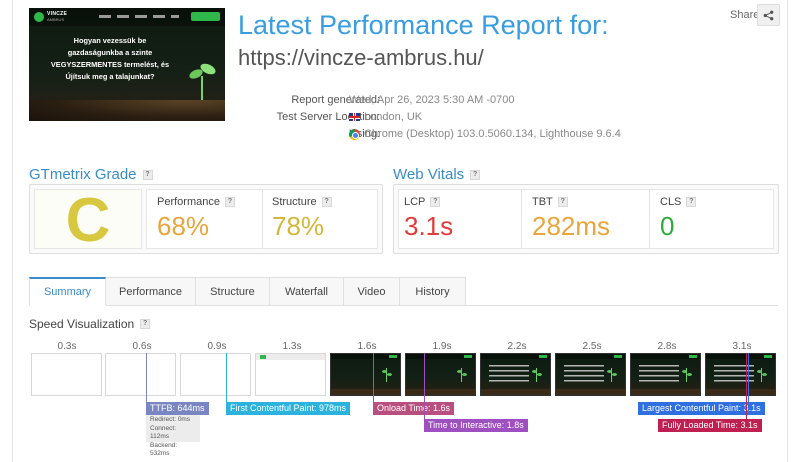  Describe the element at coordinates (423, 25) in the screenshot. I see `report-title: Latest Performance Report for:` at that location.